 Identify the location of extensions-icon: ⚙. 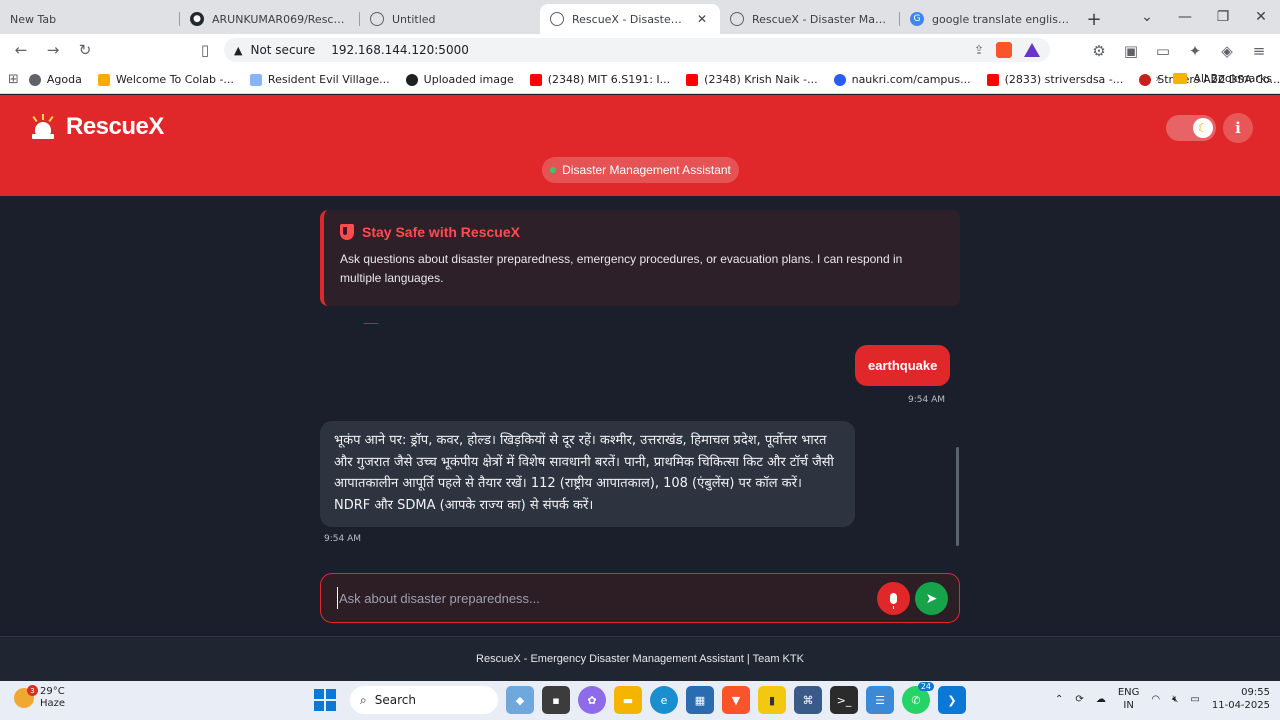
(1099, 51).